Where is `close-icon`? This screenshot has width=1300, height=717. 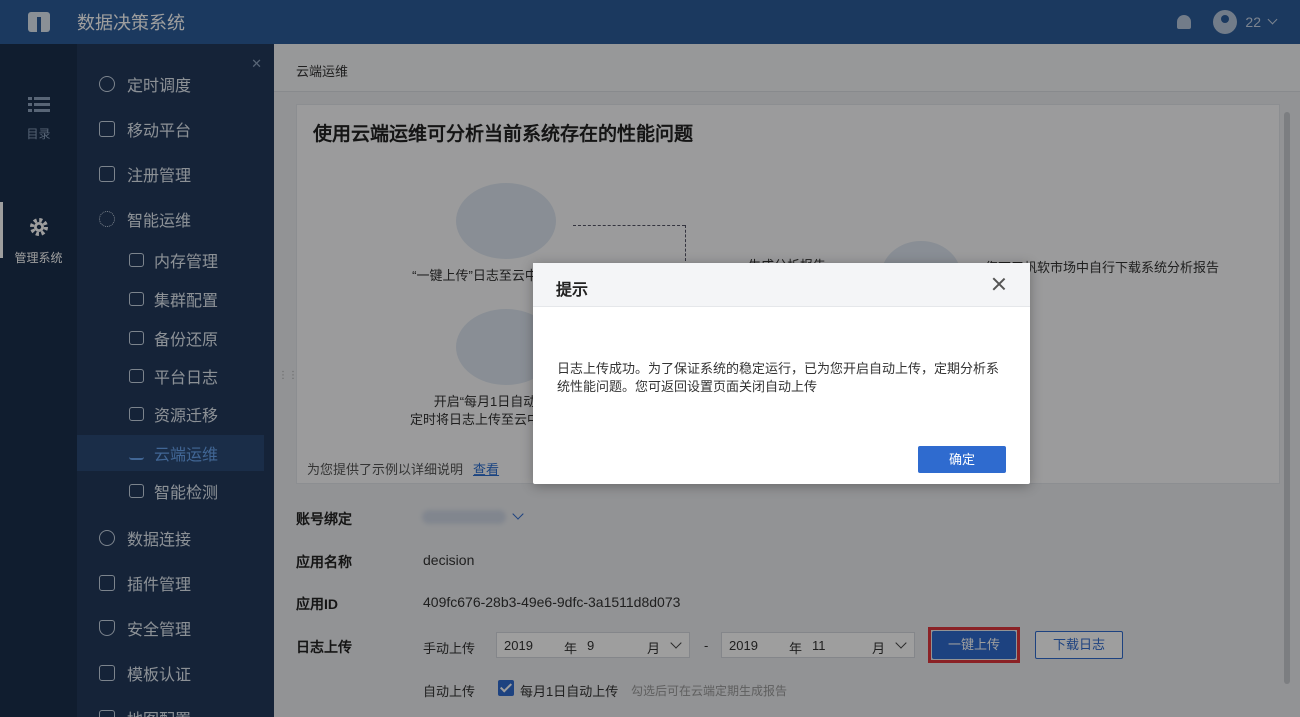 close-icon is located at coordinates (999, 284).